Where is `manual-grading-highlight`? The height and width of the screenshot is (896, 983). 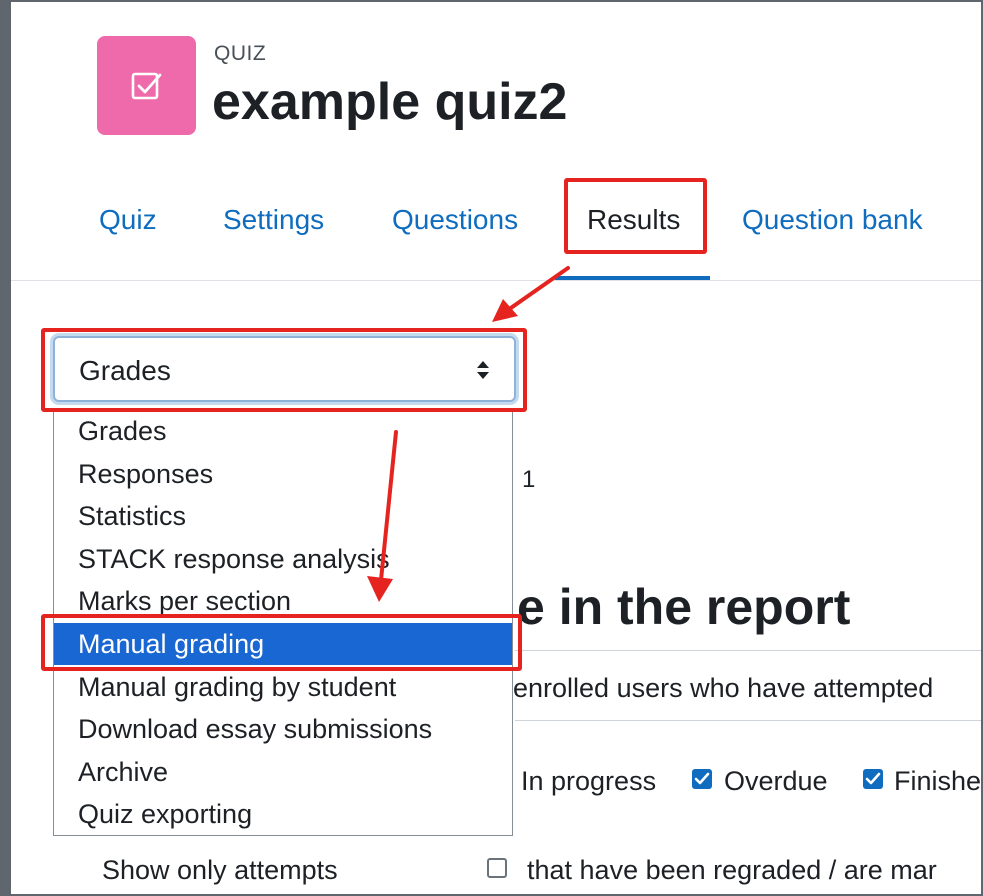
manual-grading-highlight is located at coordinates (281, 642).